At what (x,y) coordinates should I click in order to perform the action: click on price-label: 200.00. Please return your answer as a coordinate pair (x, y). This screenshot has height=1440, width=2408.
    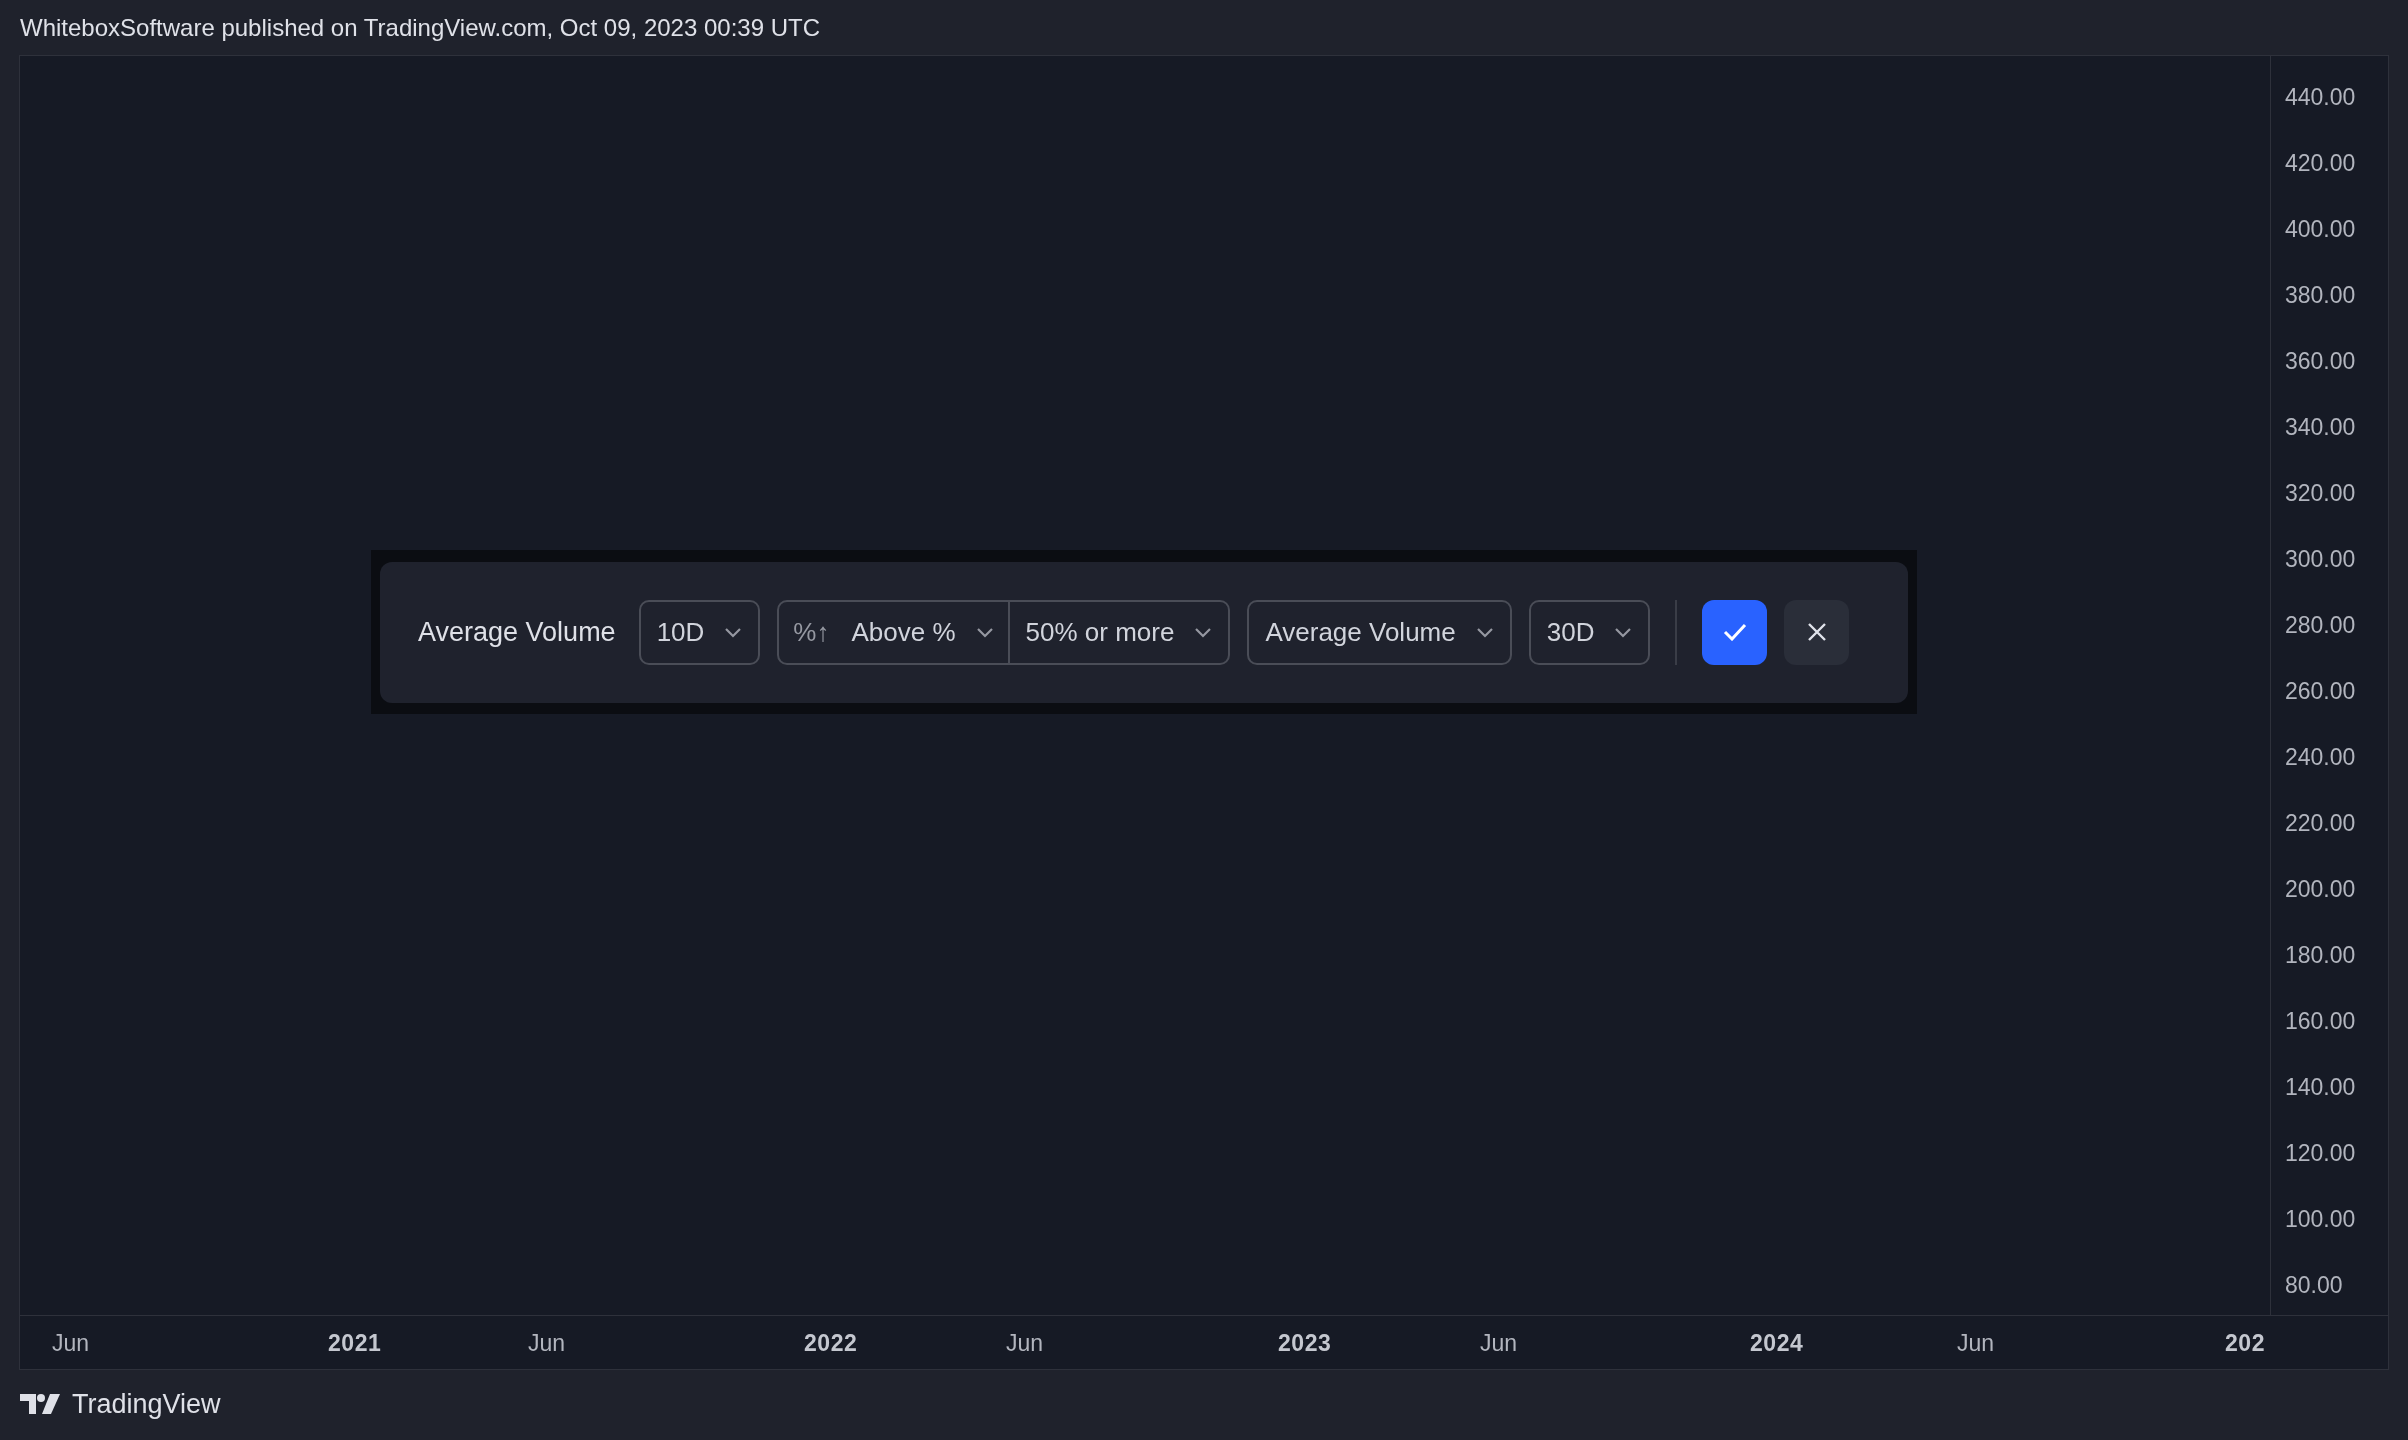
    Looking at the image, I should click on (2320, 889).